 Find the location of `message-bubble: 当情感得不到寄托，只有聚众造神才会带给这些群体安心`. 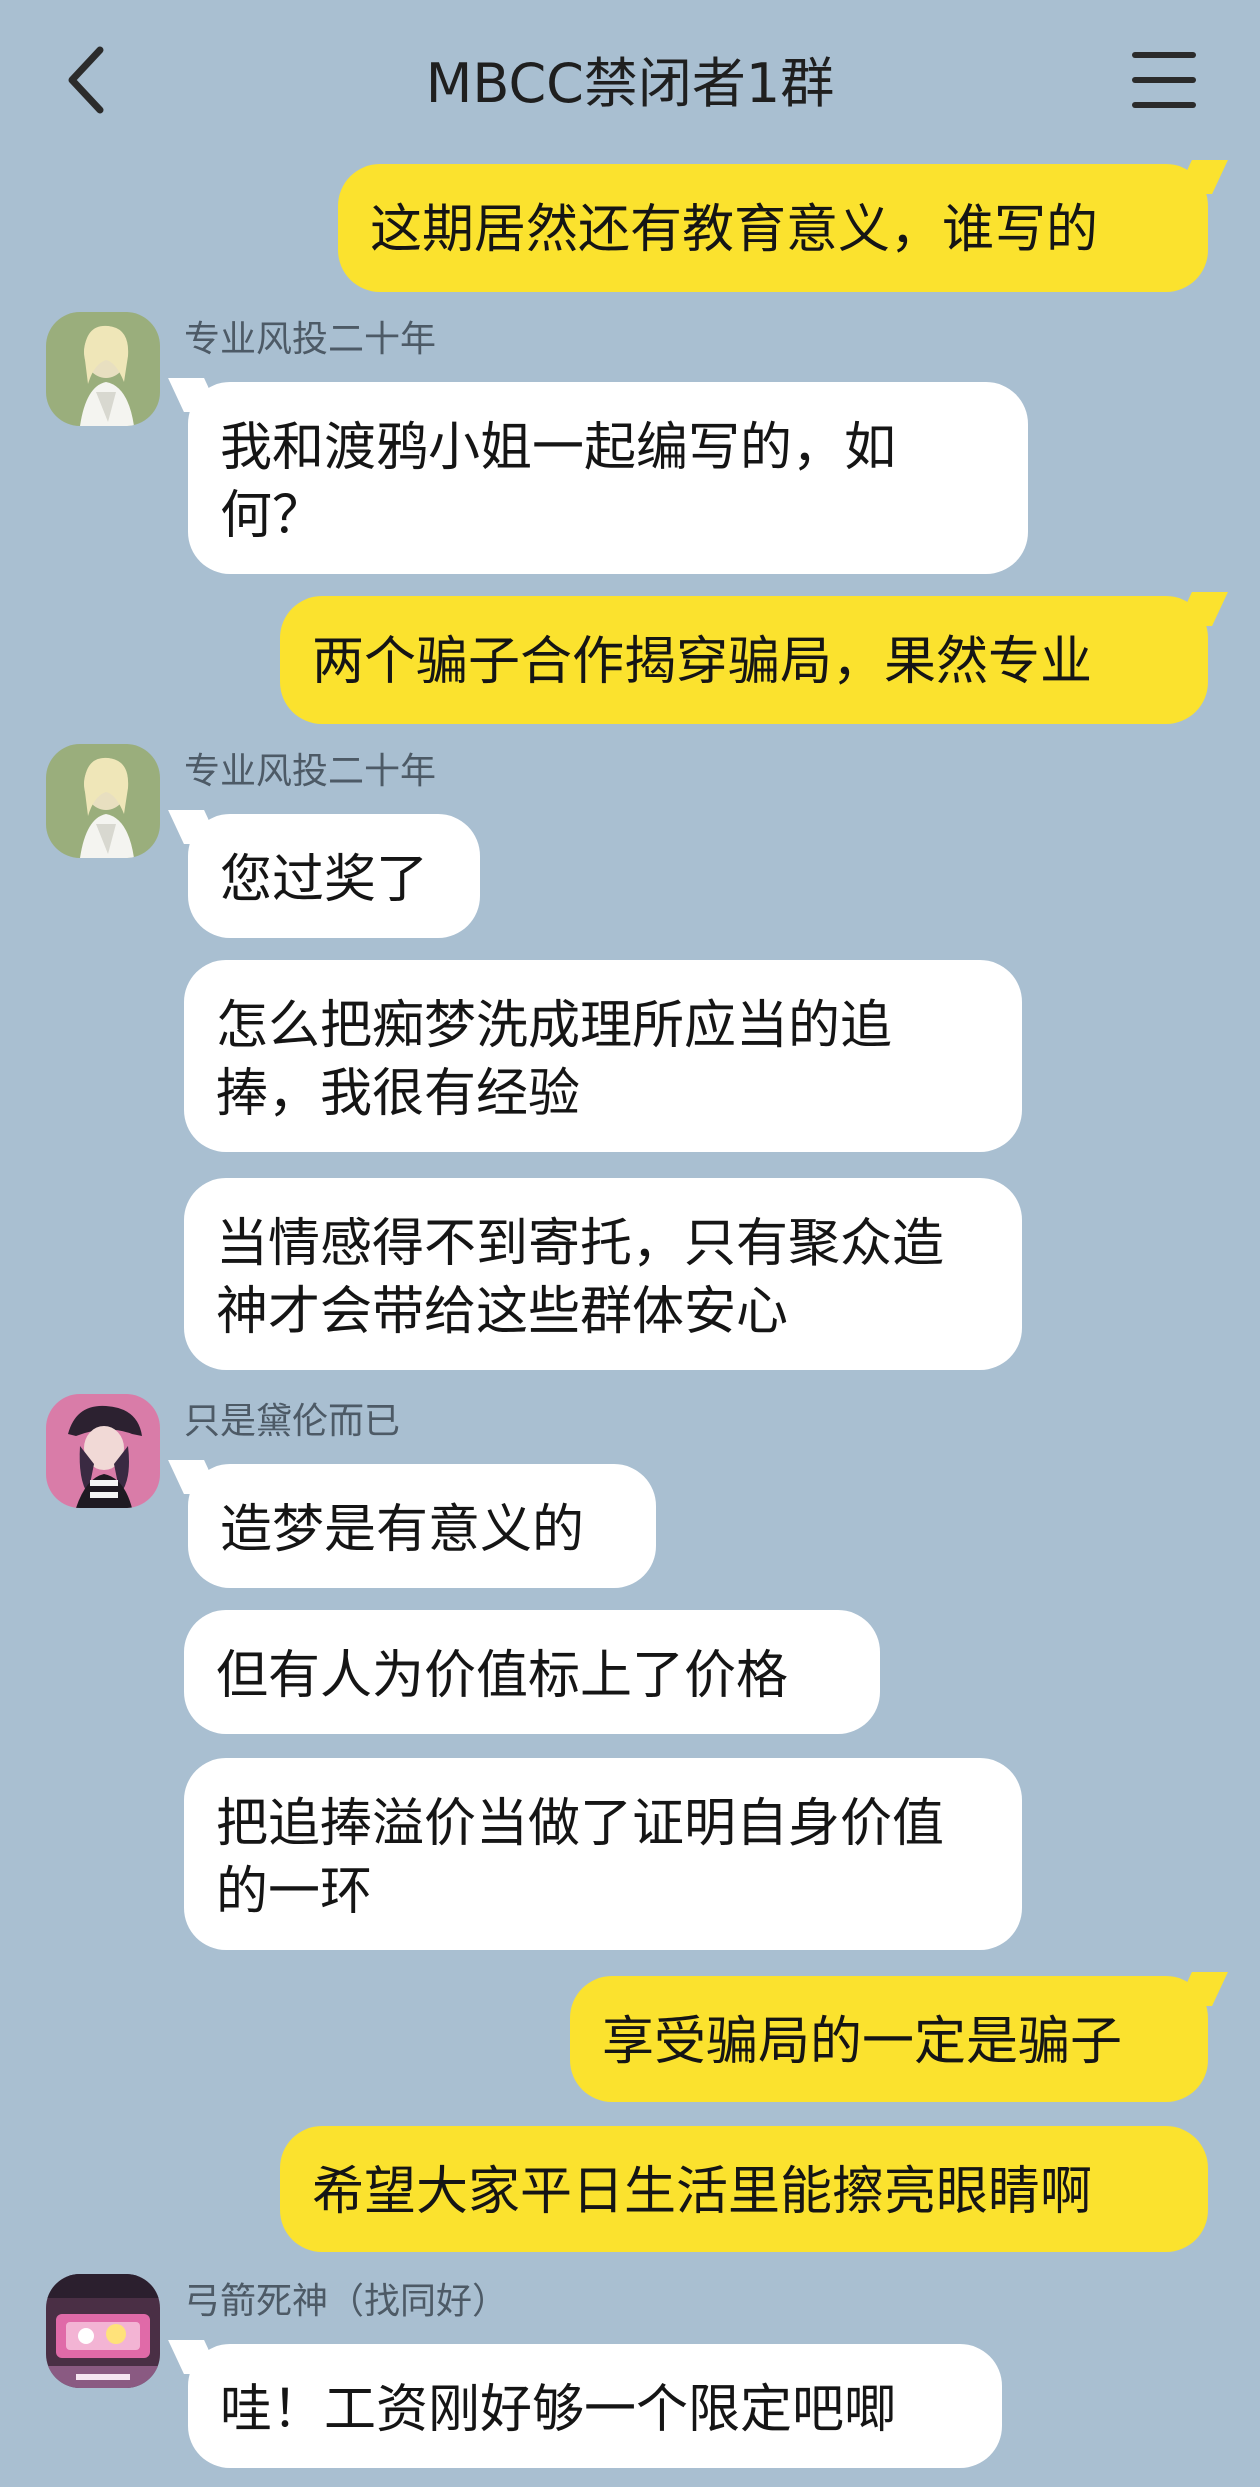

message-bubble: 当情感得不到寄托，只有聚众造神才会带给这些群体安心 is located at coordinates (603, 1274).